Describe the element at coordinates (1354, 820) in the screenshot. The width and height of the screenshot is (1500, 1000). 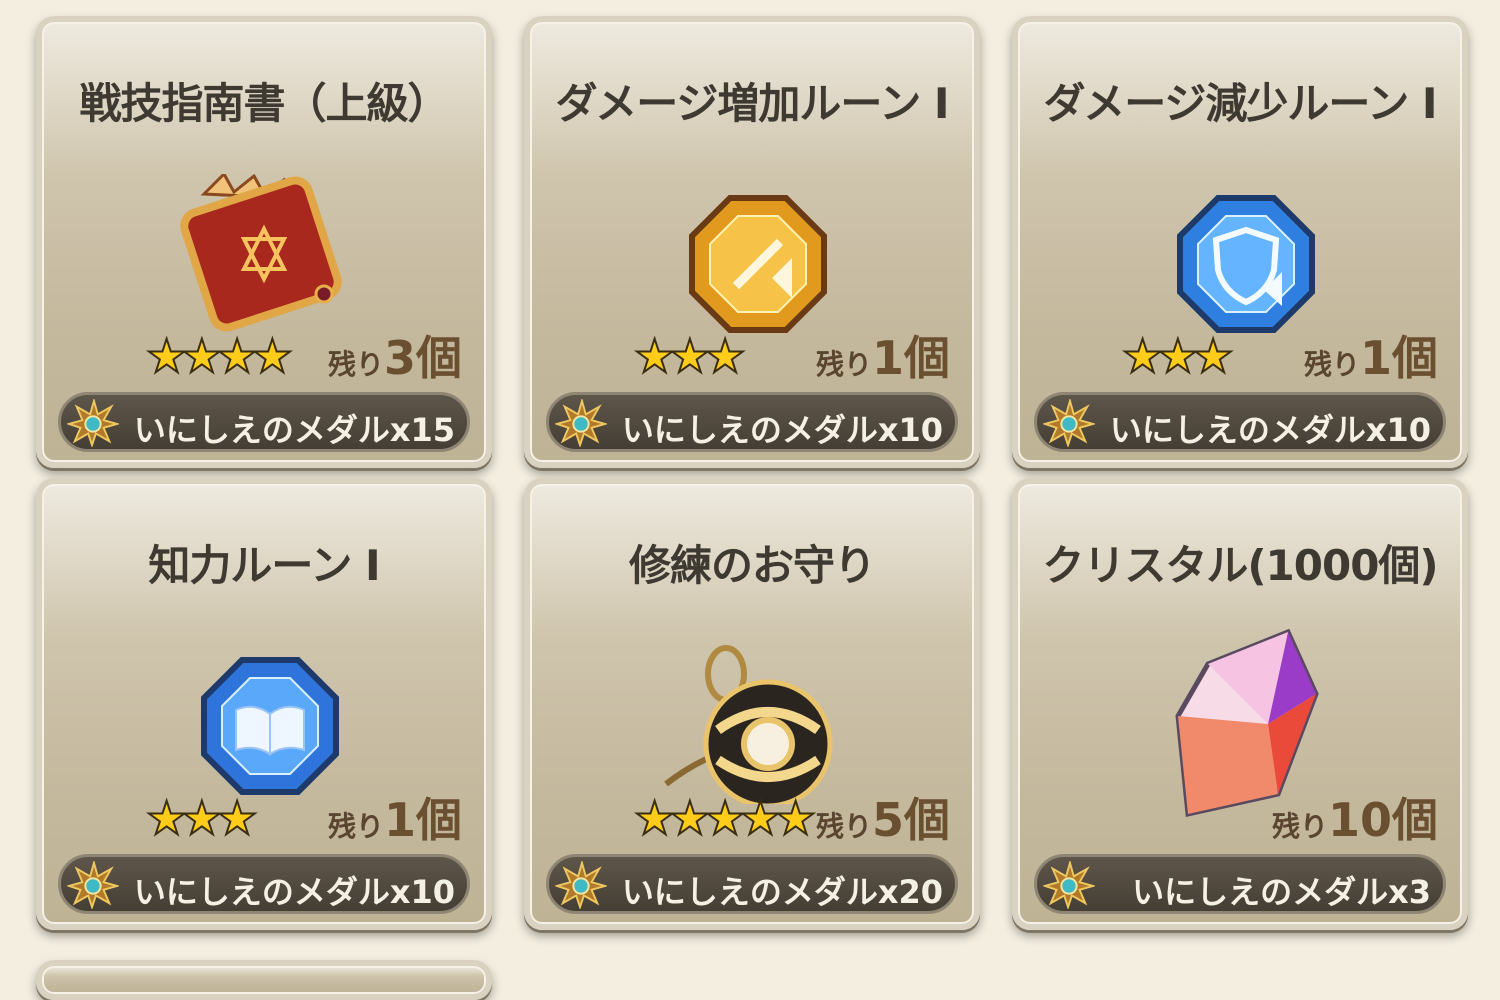
I see `remaining-stock: 残り10個` at that location.